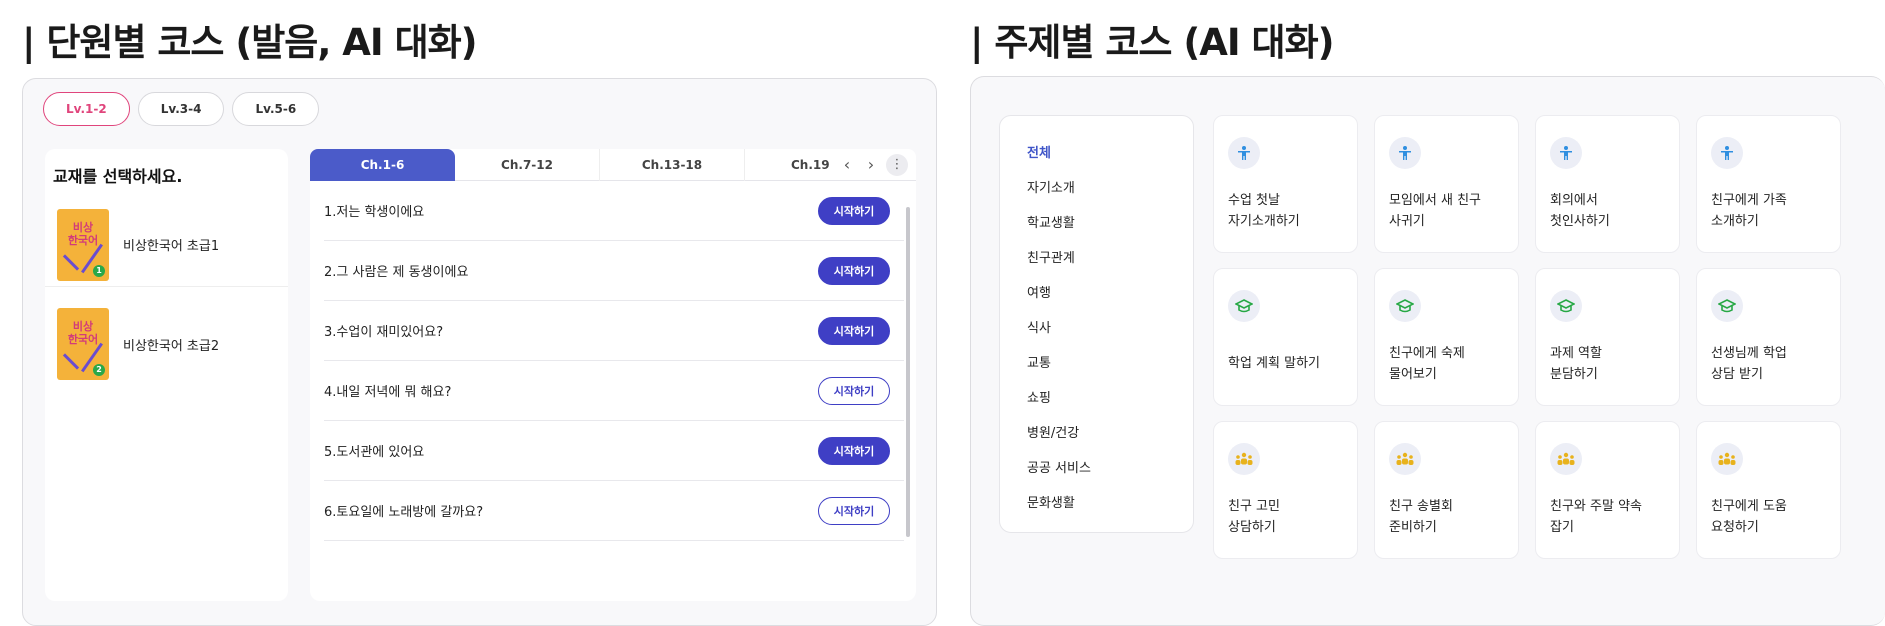  I want to click on lesson-title: 4.내일 저녁에 뭐 해요?, so click(388, 392).